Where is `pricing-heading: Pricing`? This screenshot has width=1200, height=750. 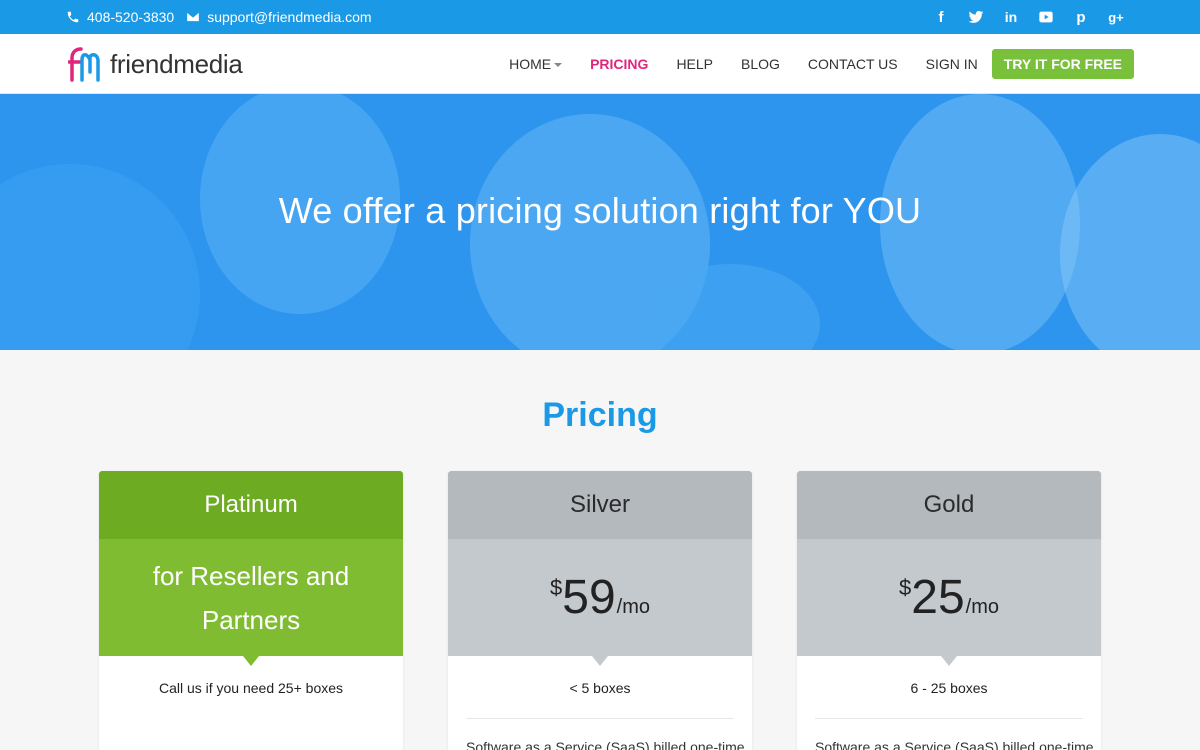 pricing-heading: Pricing is located at coordinates (600, 415).